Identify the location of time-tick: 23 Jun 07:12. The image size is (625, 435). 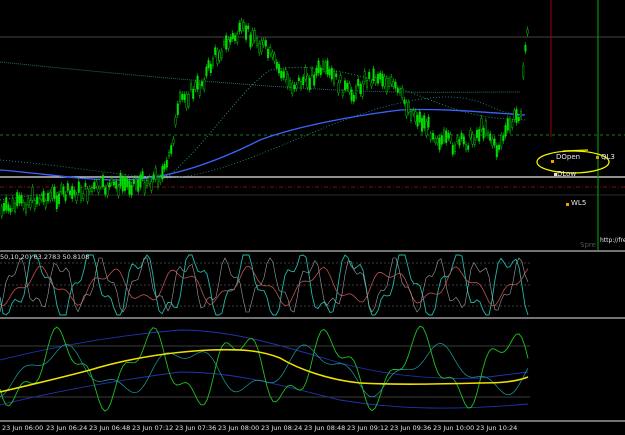
(153, 428).